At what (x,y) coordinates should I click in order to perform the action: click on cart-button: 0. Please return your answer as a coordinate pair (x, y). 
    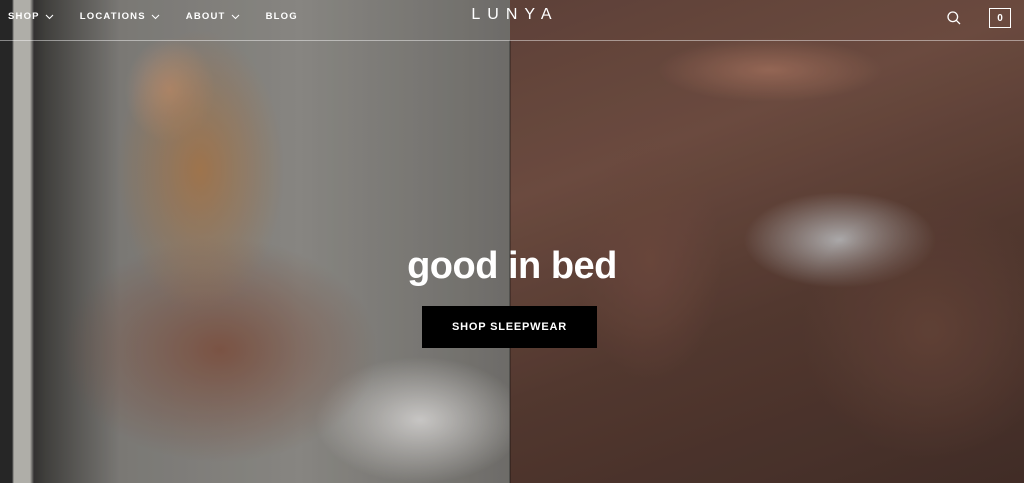
    Looking at the image, I should click on (1000, 18).